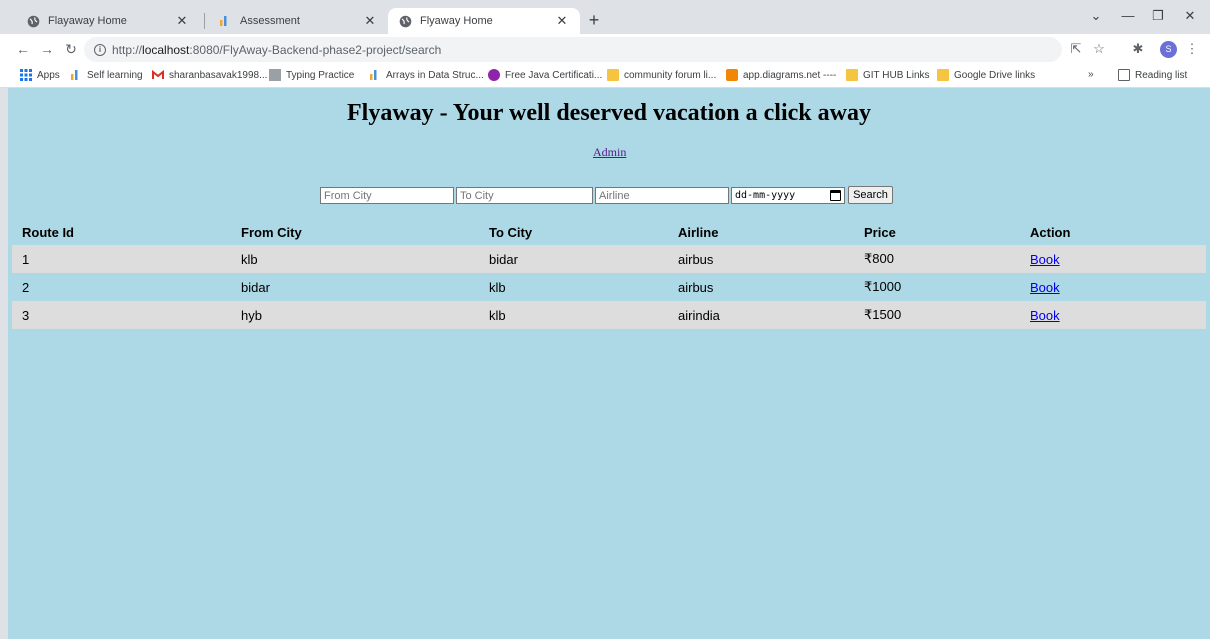 The height and width of the screenshot is (639, 1210). Describe the element at coordinates (1076, 49) in the screenshot. I see `share-icon: ⇱` at that location.